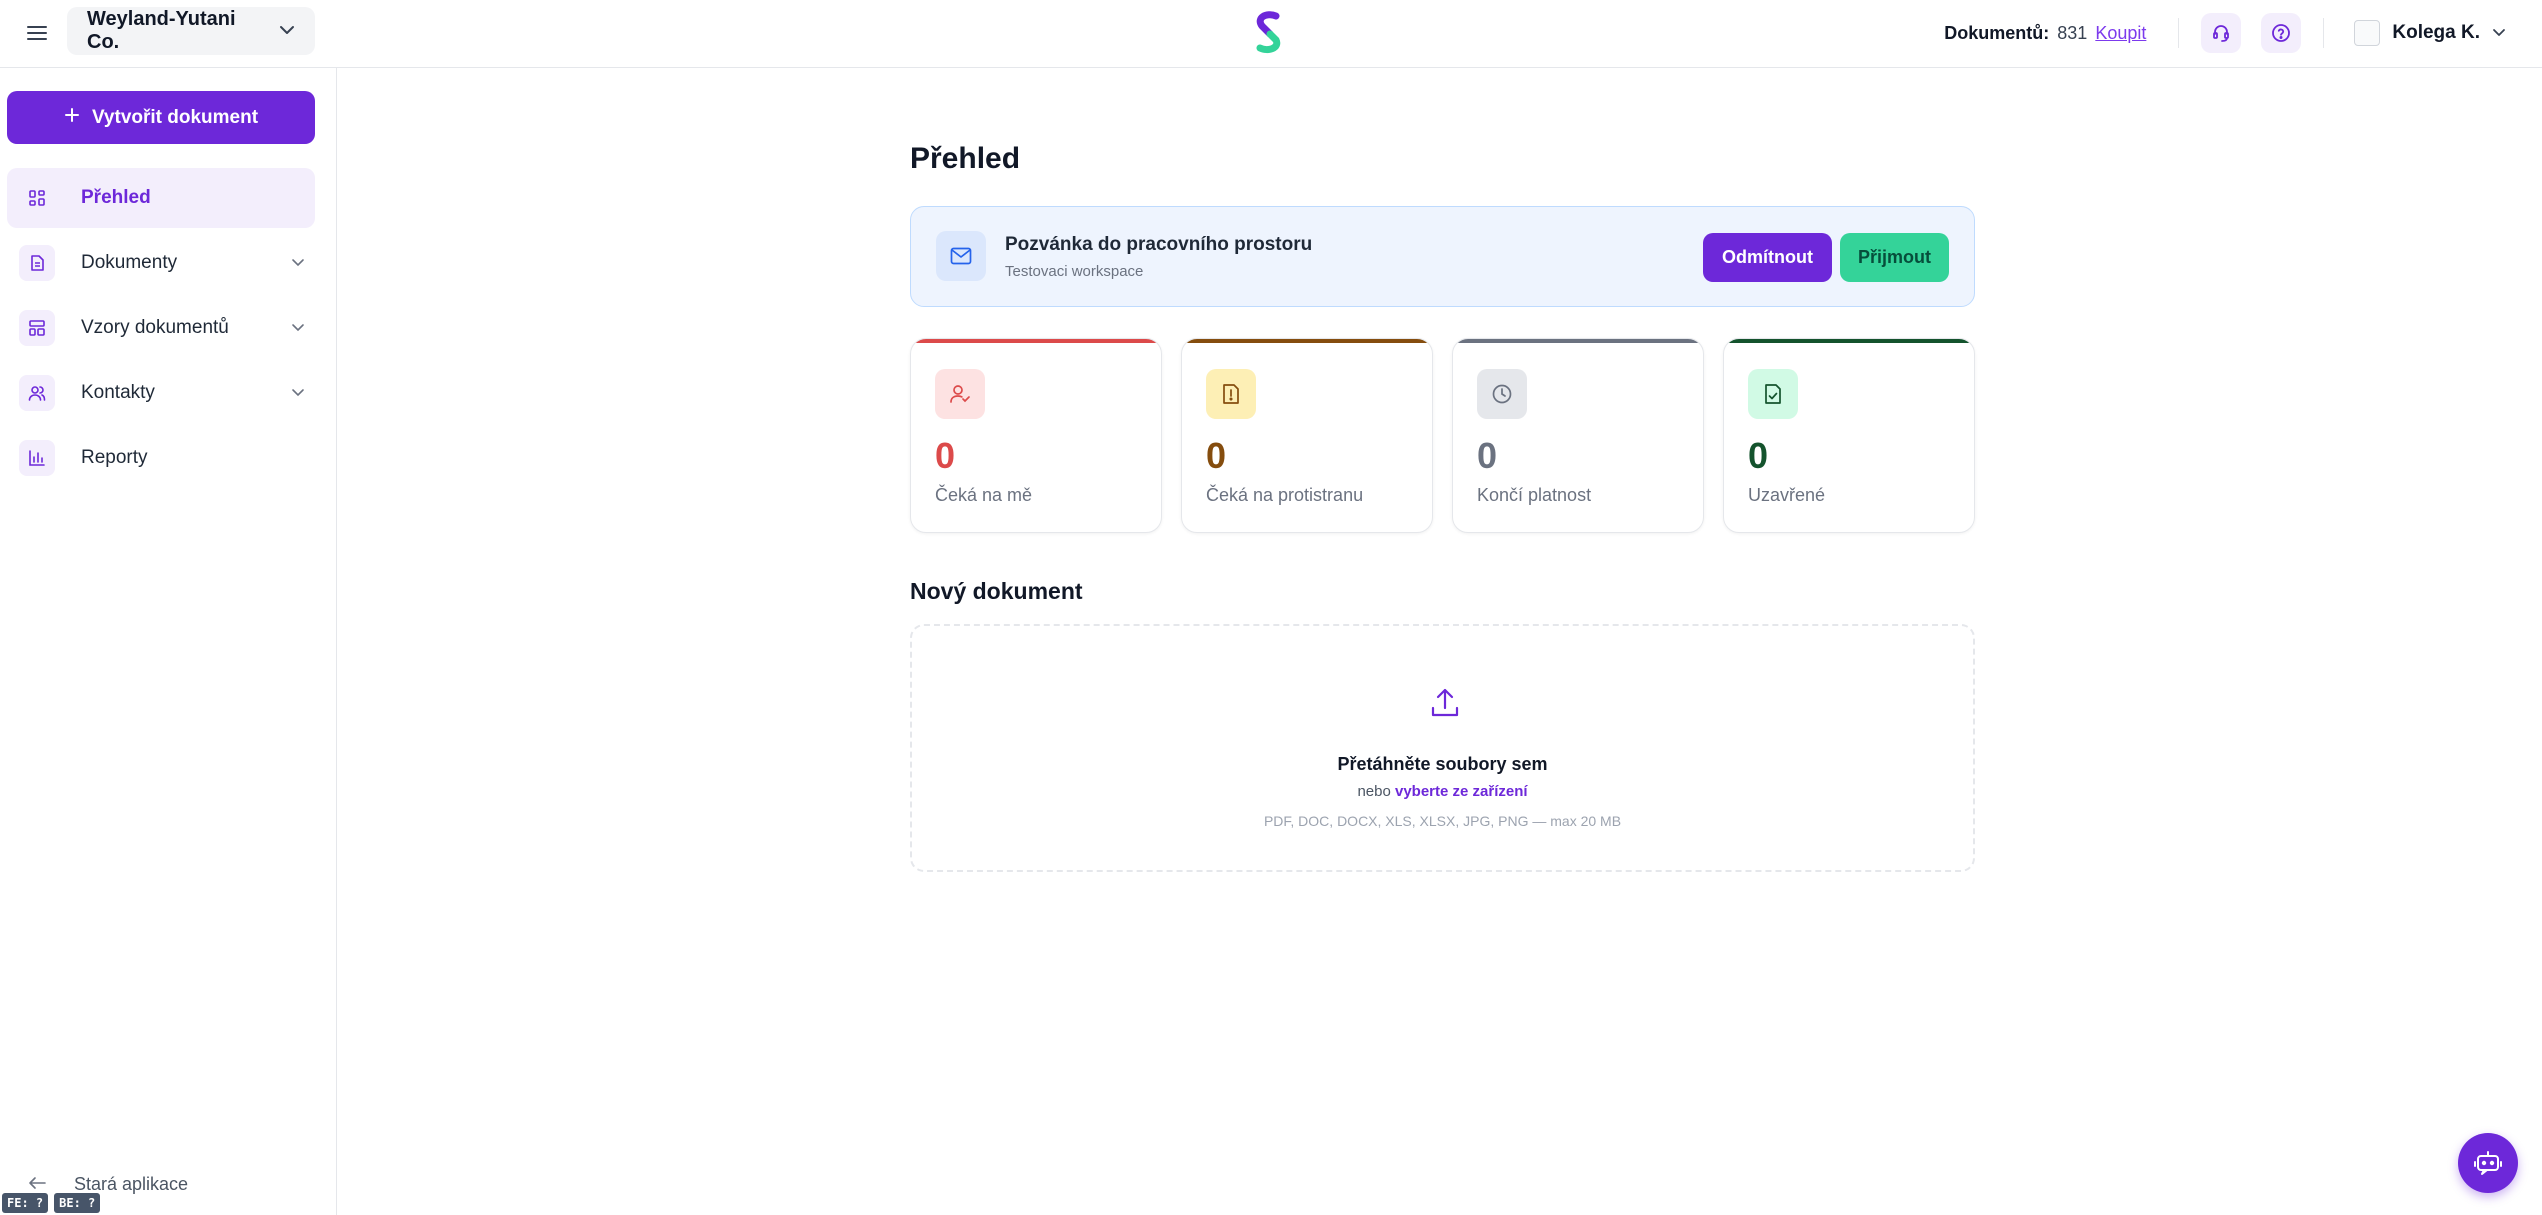 Image resolution: width=2542 pixels, height=1215 pixels. I want to click on avatar, so click(2367, 33).